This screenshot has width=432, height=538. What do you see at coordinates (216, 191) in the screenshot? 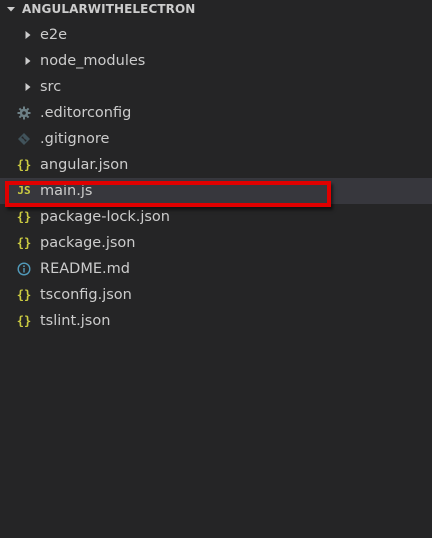
I see `tree-item-main-js: JS main.js` at bounding box center [216, 191].